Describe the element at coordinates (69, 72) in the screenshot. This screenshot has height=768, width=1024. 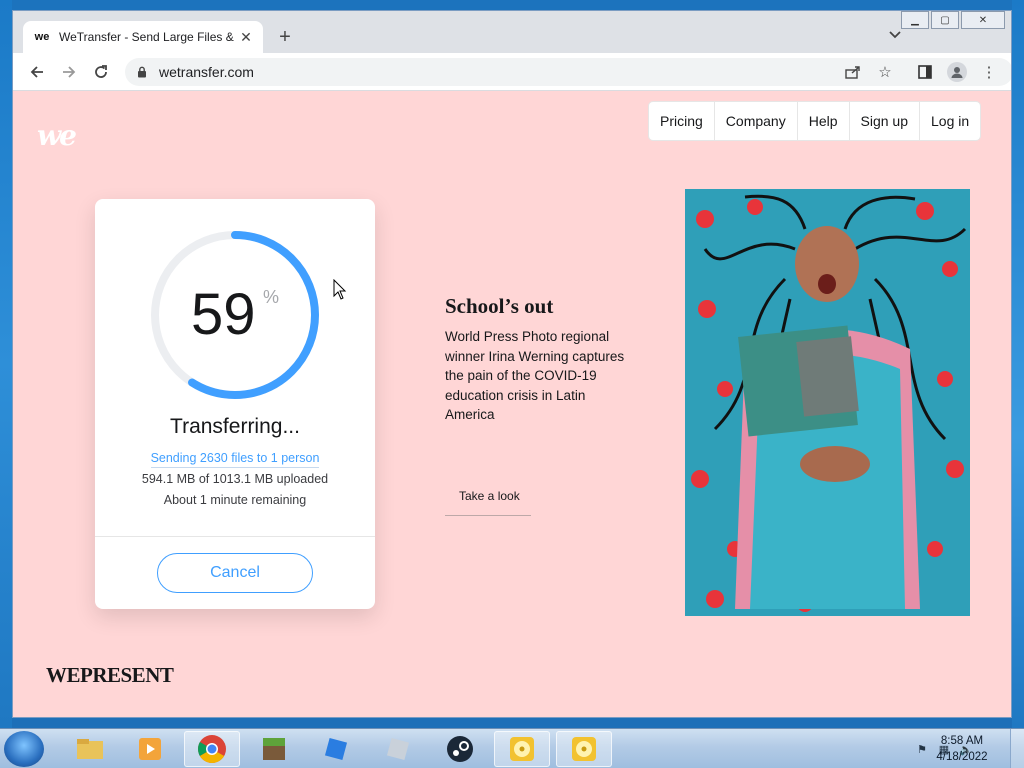
I see `forward-arrow-icon` at that location.